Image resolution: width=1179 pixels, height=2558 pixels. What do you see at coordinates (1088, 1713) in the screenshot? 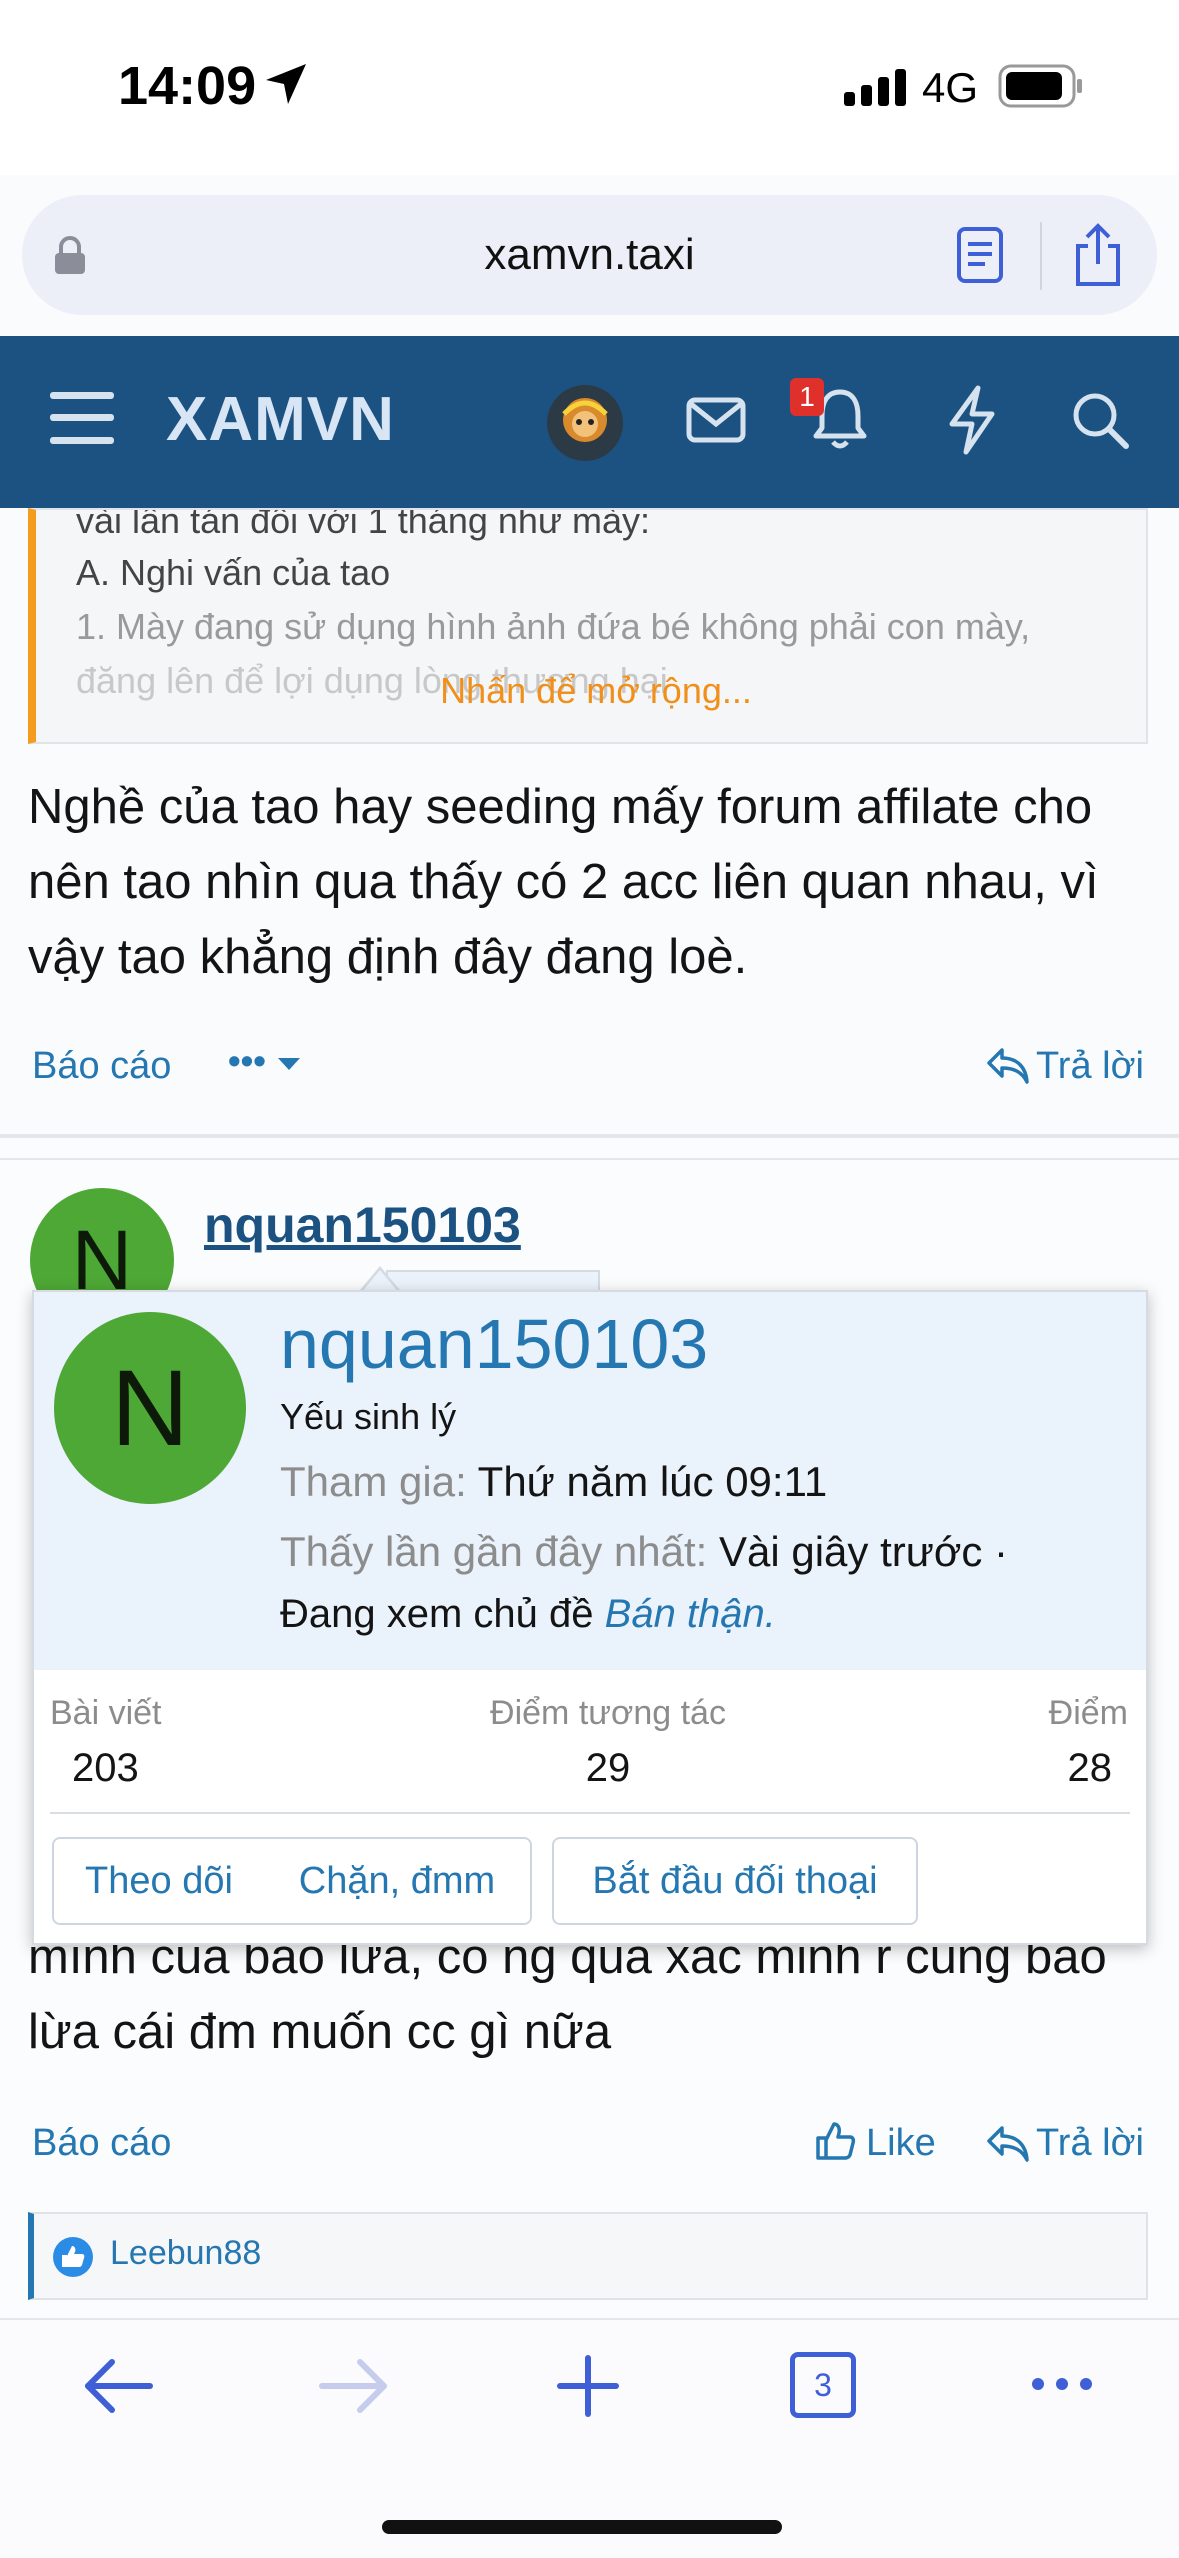
I see `stat-label-points: Điểm` at bounding box center [1088, 1713].